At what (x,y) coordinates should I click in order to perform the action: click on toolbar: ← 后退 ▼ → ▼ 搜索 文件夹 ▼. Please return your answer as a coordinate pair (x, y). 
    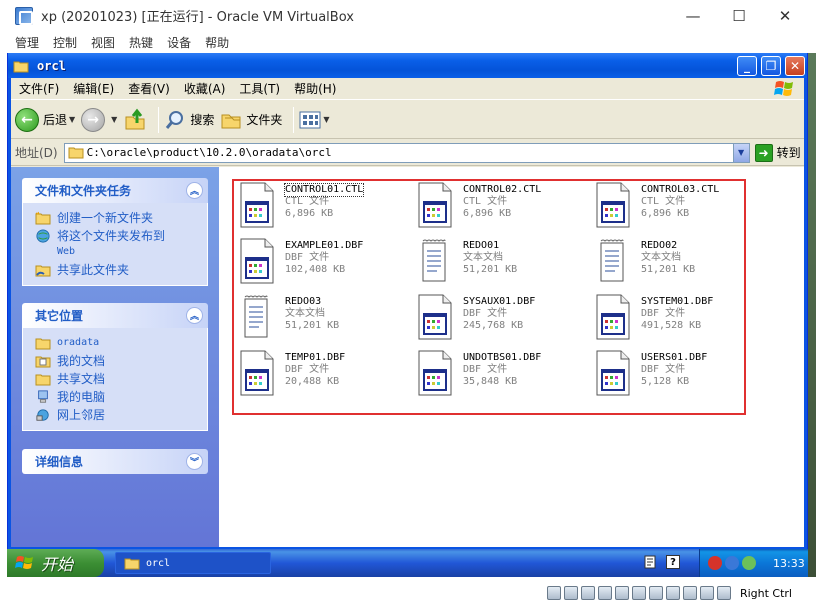
    Looking at the image, I should click on (407, 120).